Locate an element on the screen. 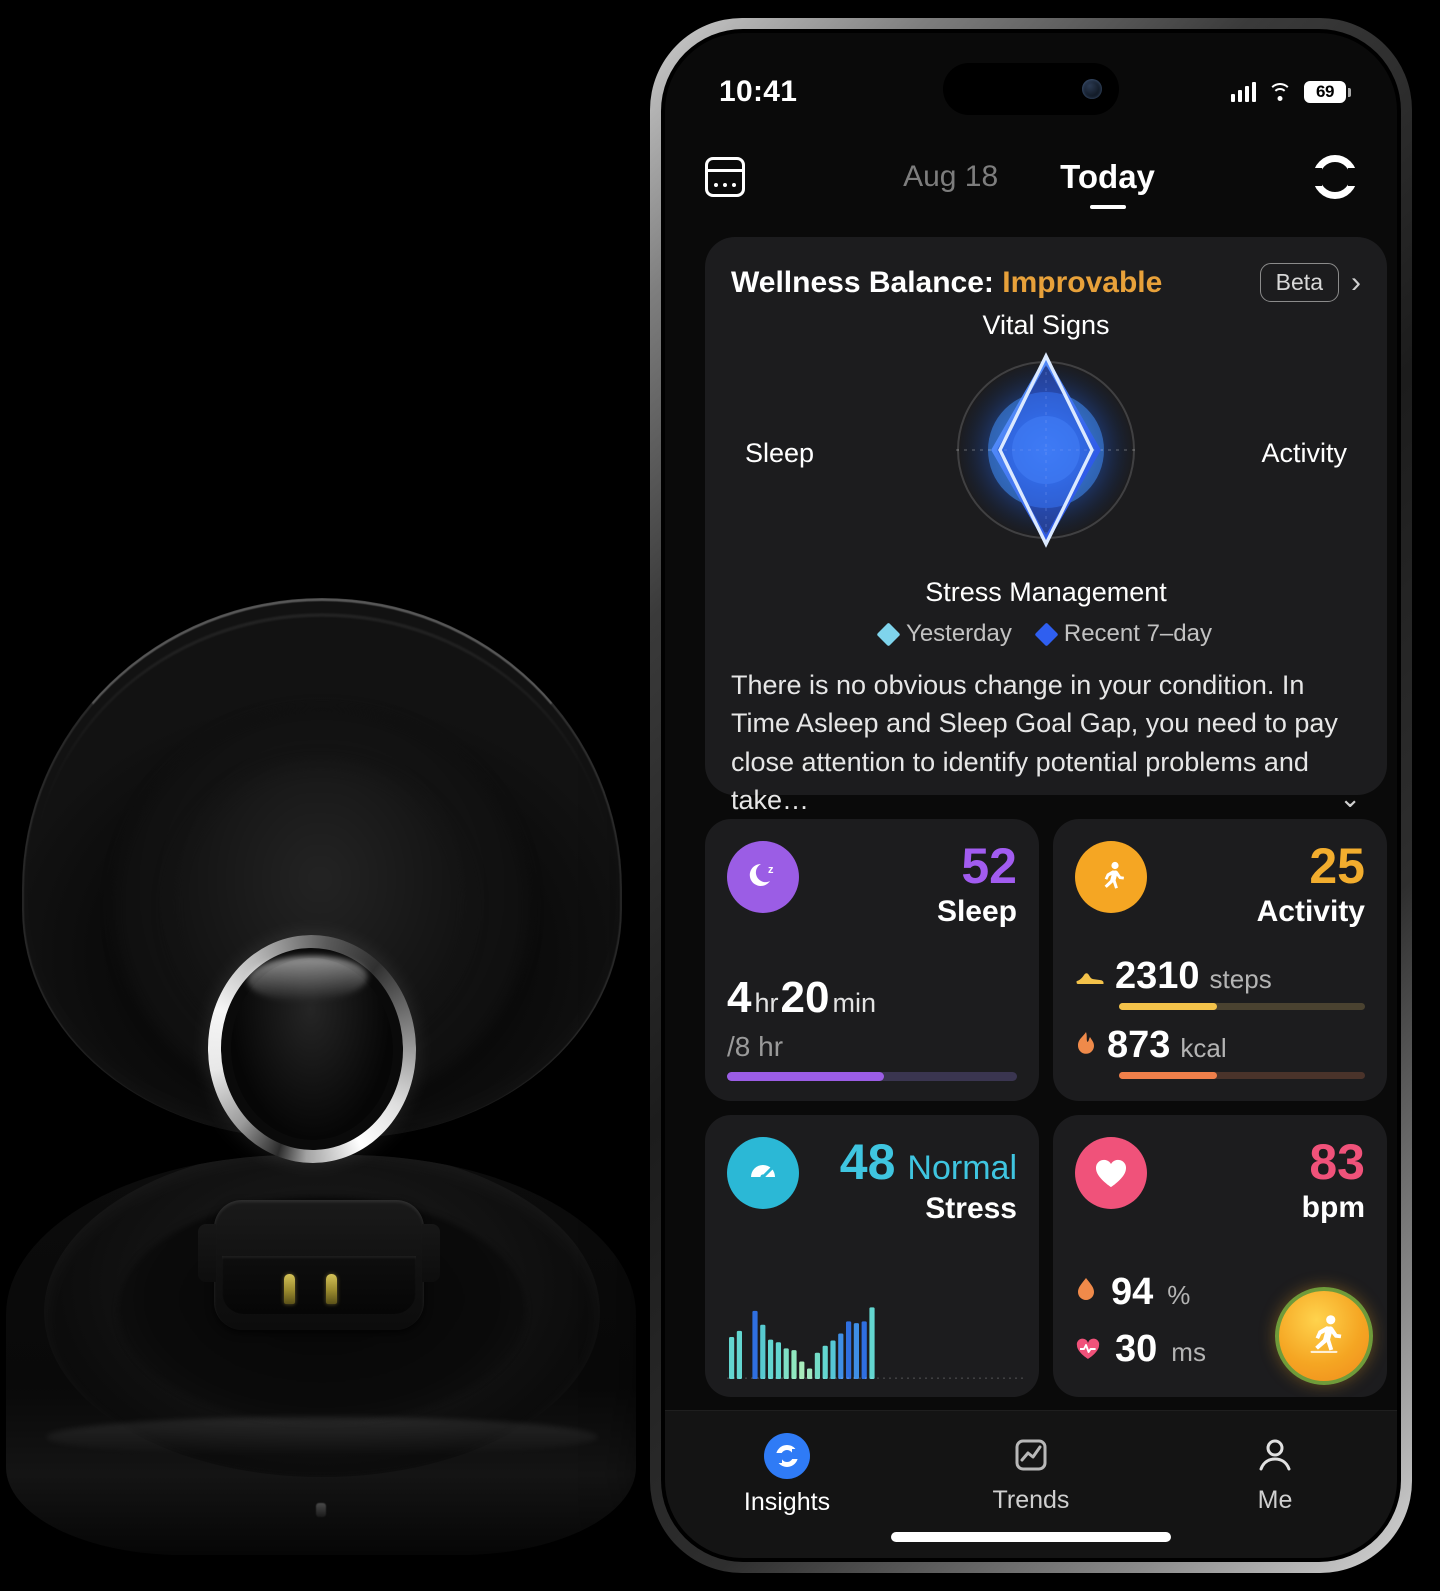 This screenshot has height=1591, width=1440. sleep-hours-unit: hr is located at coordinates (766, 1003).